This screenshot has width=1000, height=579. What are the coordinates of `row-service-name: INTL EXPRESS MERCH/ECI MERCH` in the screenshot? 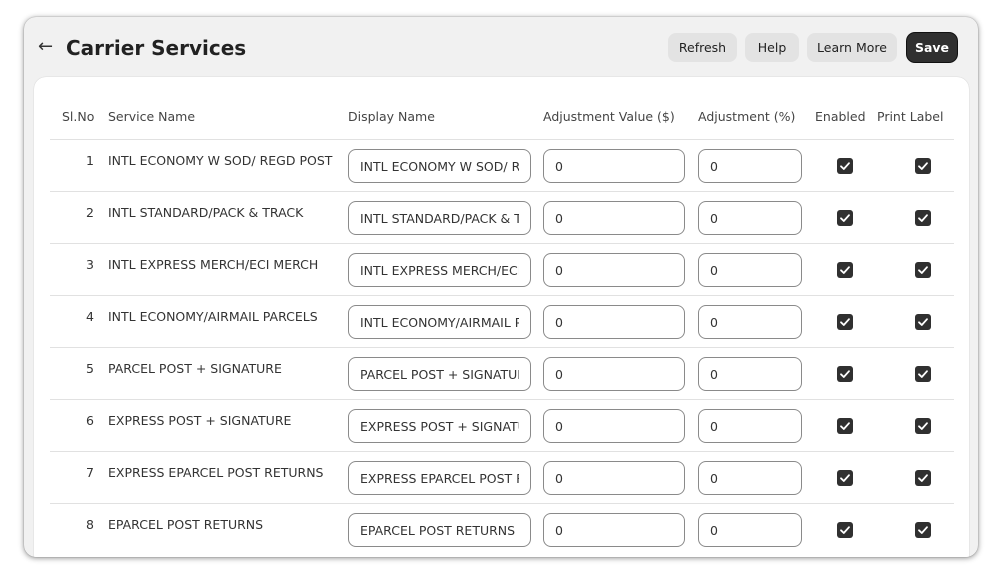 It's located at (213, 264).